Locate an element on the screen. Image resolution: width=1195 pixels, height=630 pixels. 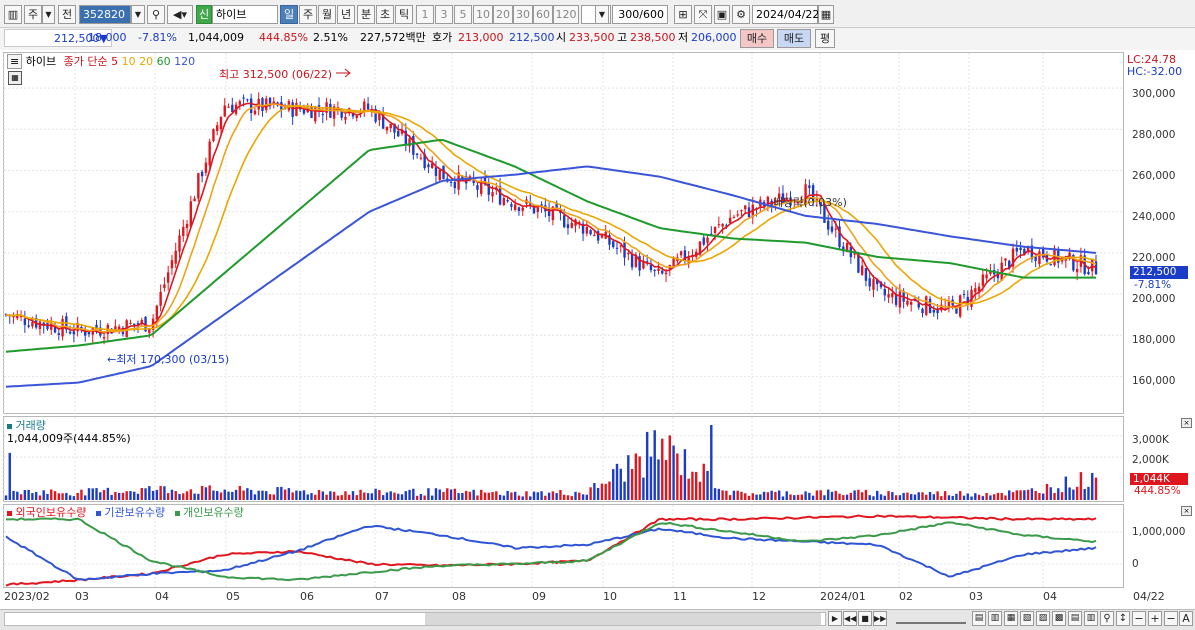
volume-tick: 2,000K is located at coordinates (1150, 460).